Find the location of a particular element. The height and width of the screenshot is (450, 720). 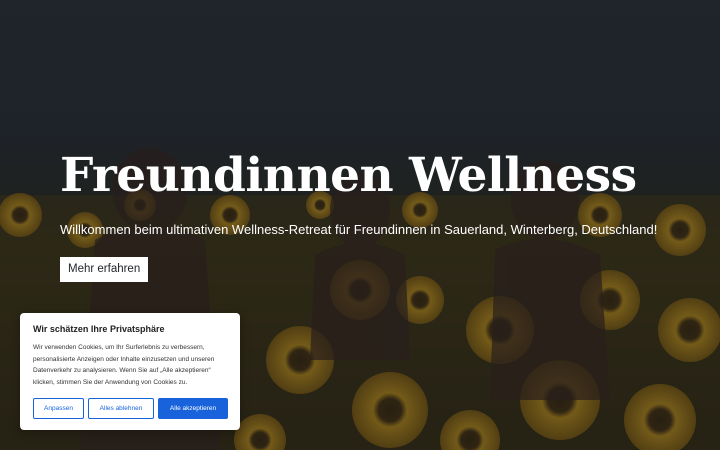

accept-all-cookies-button: Alle akzeptieren is located at coordinates (193, 408).